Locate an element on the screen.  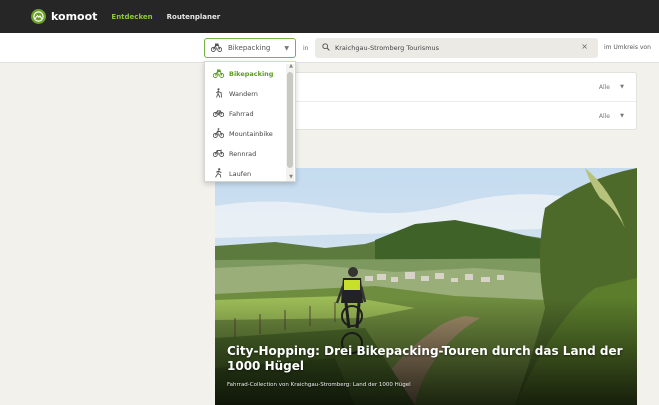
komoot-logo: komoot is located at coordinates (64, 16).